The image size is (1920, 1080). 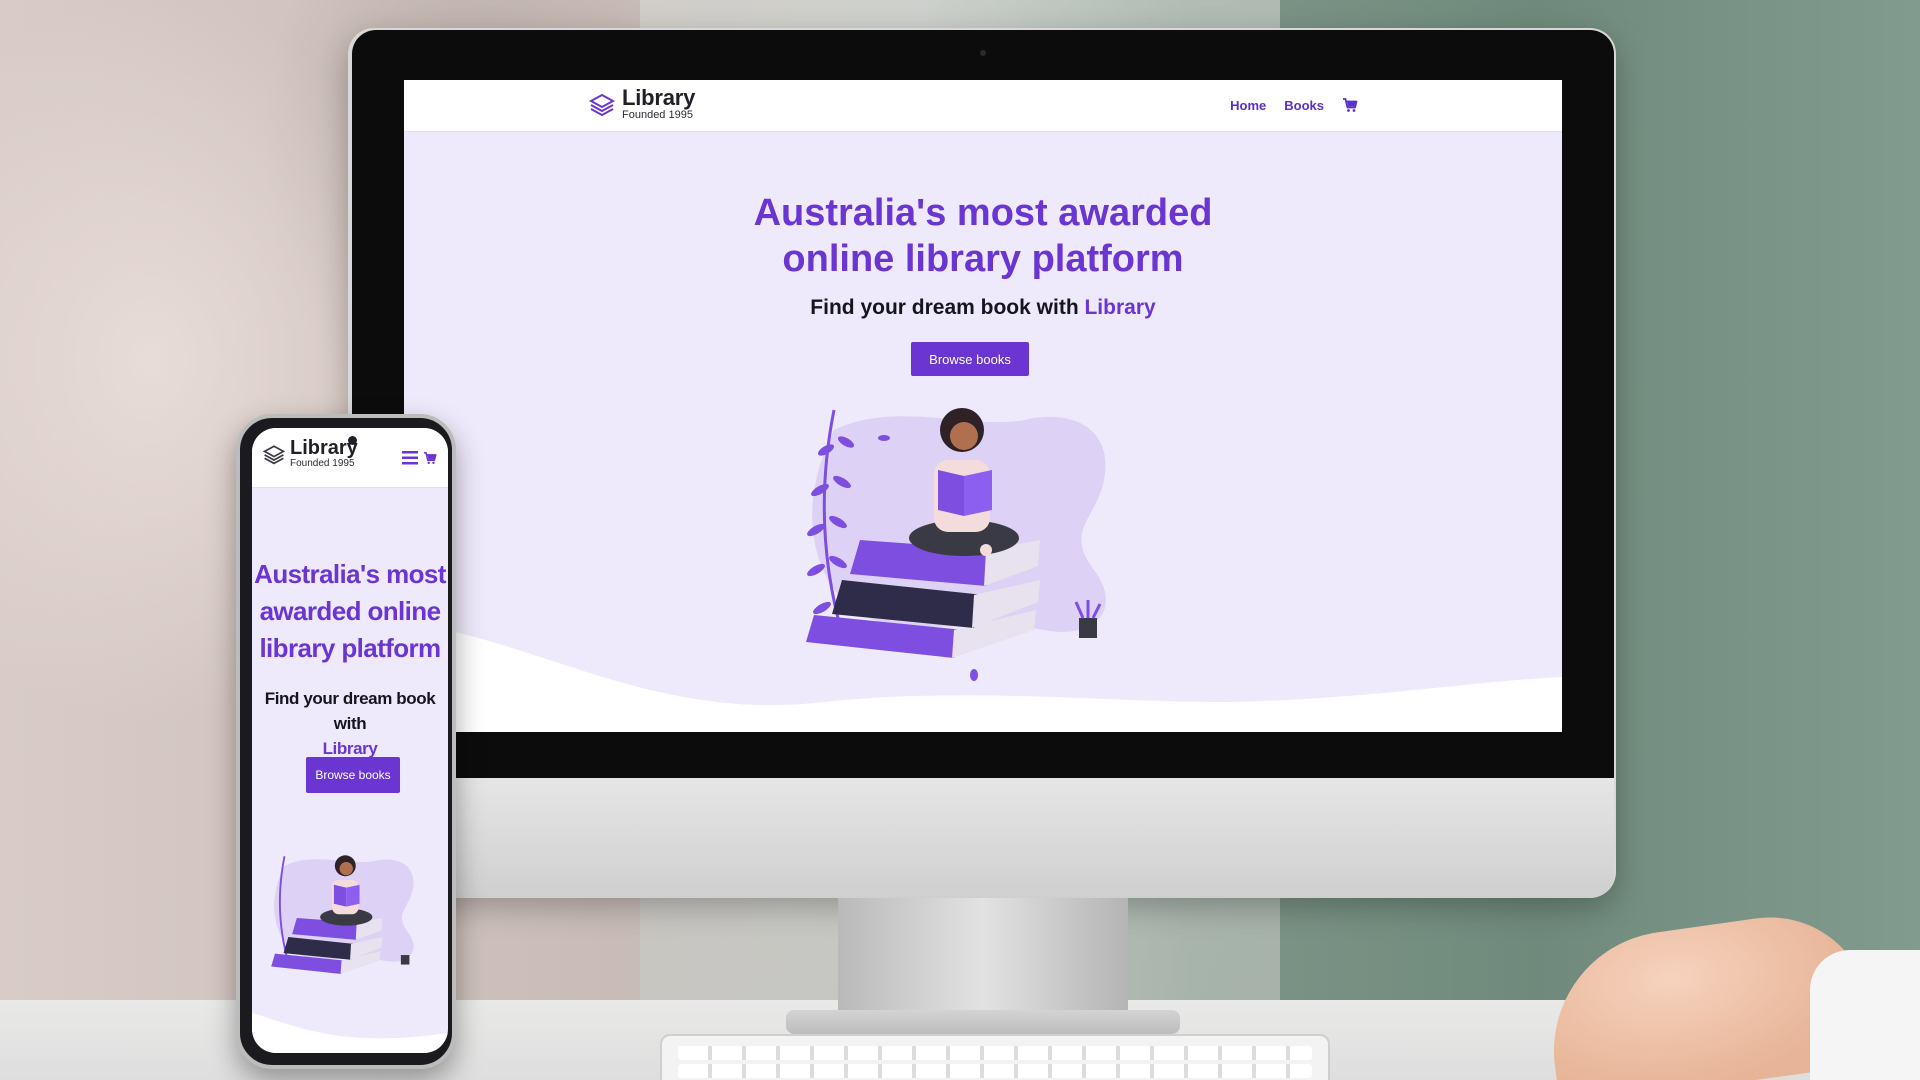 I want to click on site-header: Library Founded 1995 Home Books, so click(x=983, y=106).